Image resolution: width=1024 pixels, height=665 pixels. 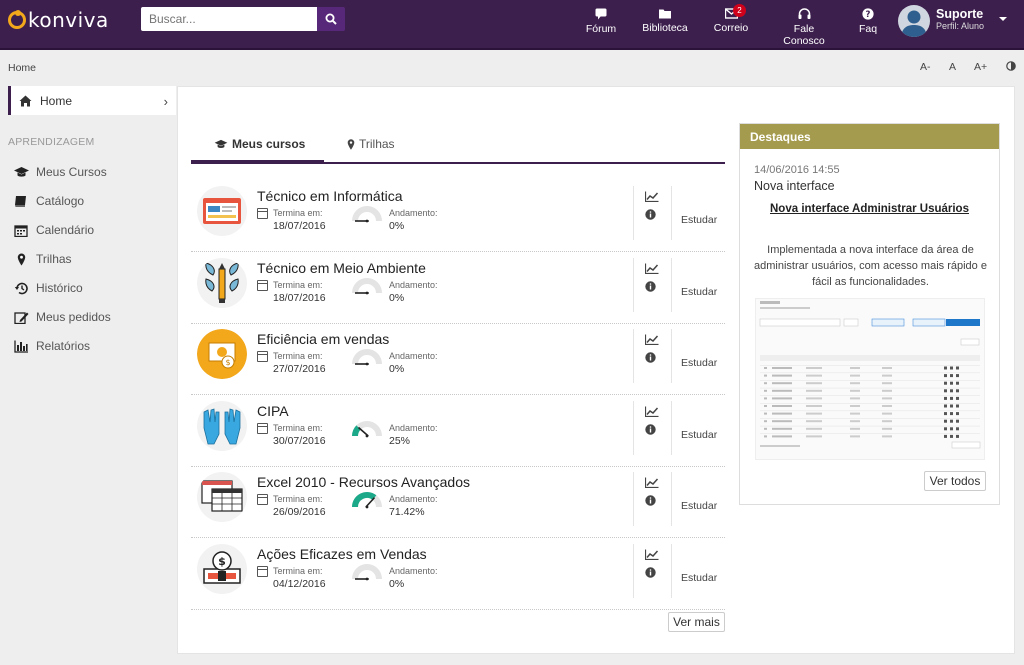 What do you see at coordinates (955, 481) in the screenshot?
I see `ver-todos-button: Ver todos` at bounding box center [955, 481].